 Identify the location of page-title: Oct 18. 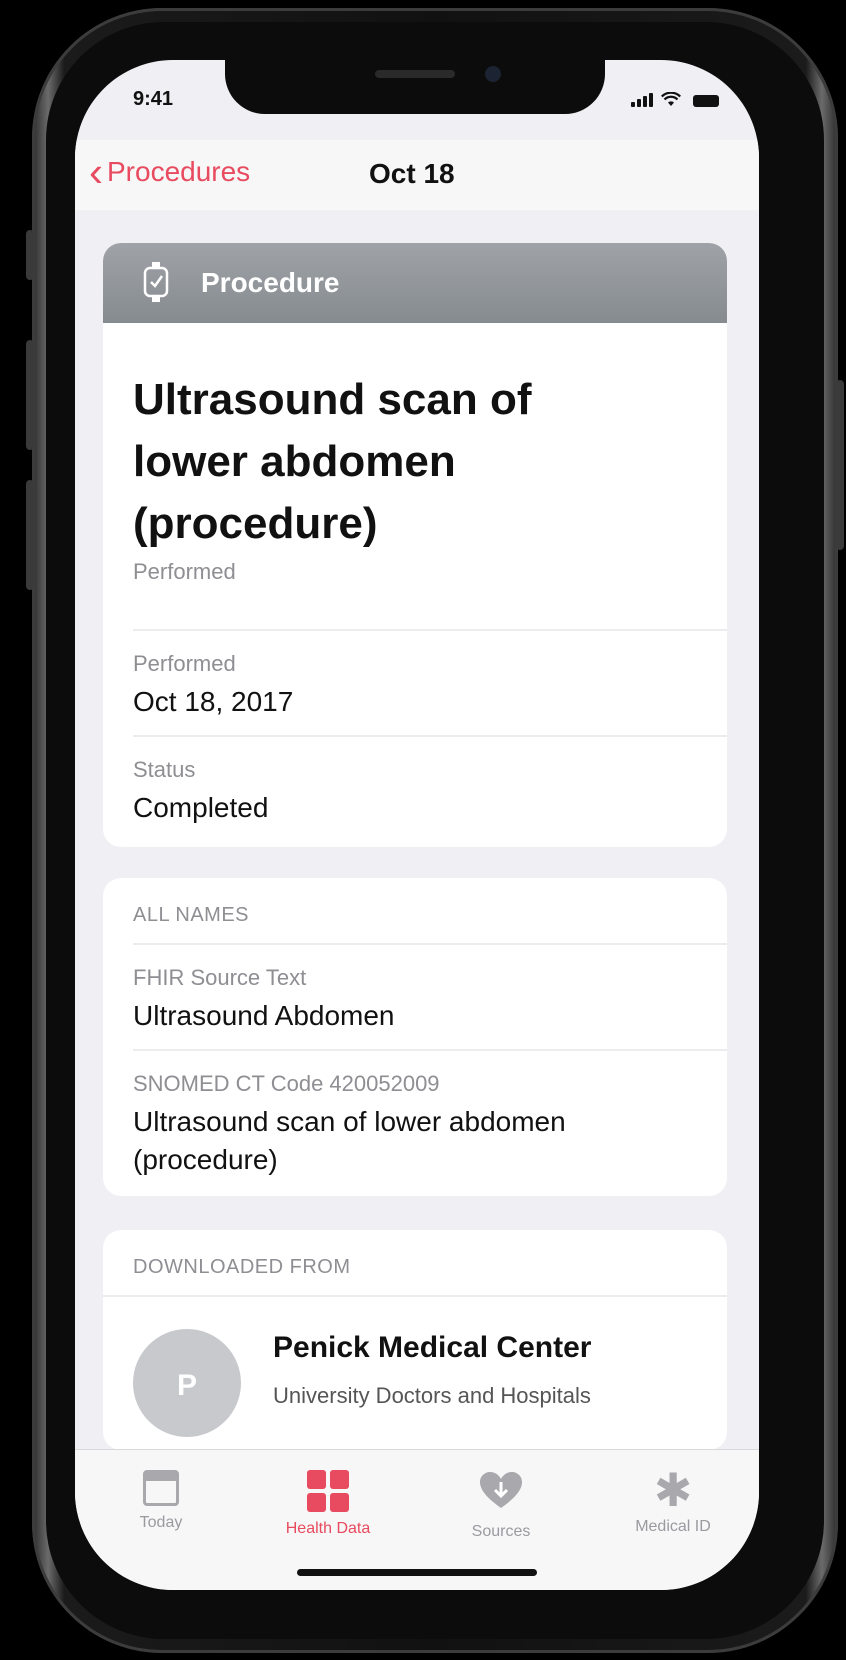
(412, 173).